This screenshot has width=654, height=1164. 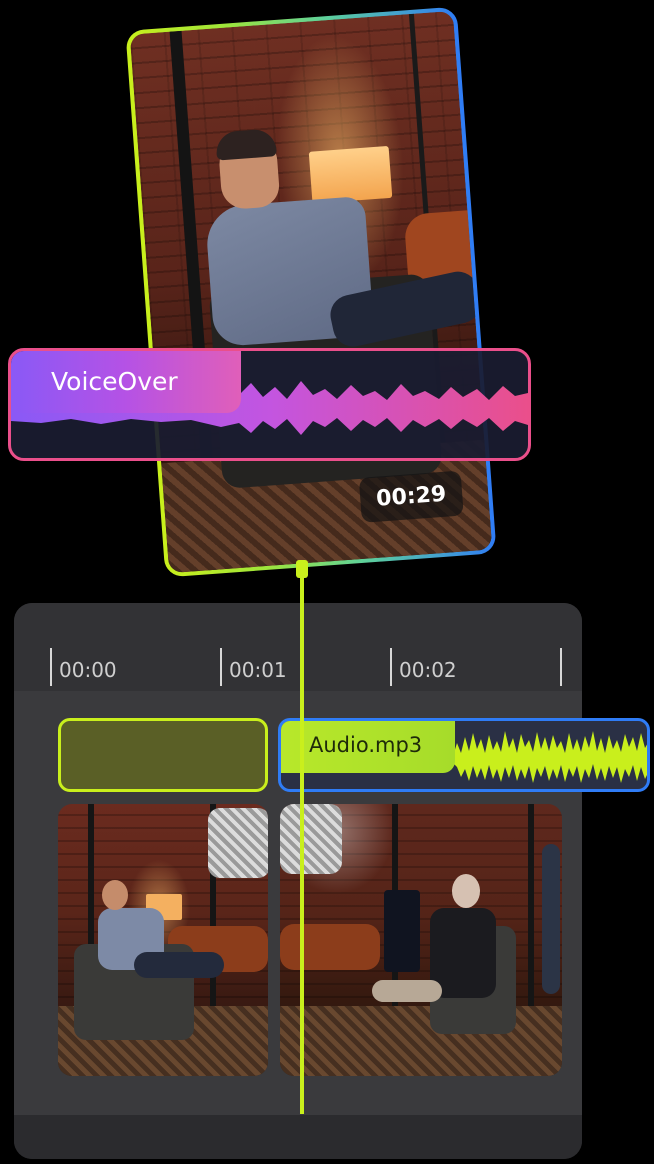 I want to click on ruler-label-1: 00:01, so click(x=258, y=670).